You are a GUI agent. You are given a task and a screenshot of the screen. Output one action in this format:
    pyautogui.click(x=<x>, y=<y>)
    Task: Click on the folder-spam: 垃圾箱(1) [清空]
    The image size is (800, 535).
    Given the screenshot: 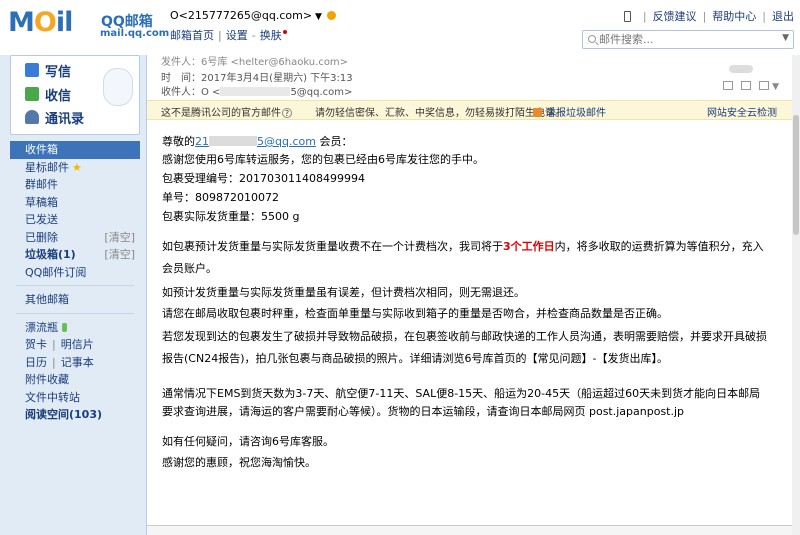 What is the action you would take?
    pyautogui.click(x=75, y=255)
    